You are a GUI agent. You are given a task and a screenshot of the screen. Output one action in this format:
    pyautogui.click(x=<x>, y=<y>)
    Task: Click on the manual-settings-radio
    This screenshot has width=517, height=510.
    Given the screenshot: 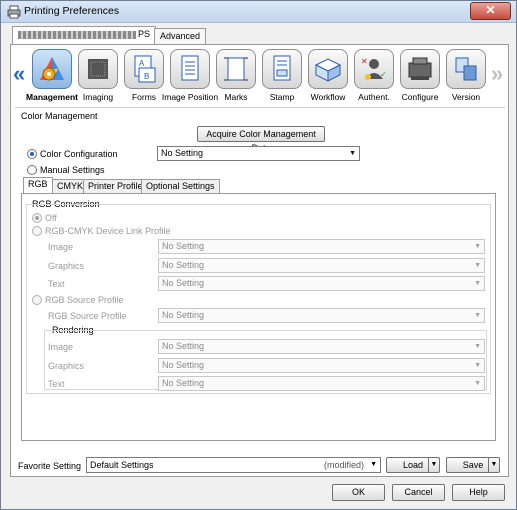 What is the action you would take?
    pyautogui.click(x=32, y=170)
    